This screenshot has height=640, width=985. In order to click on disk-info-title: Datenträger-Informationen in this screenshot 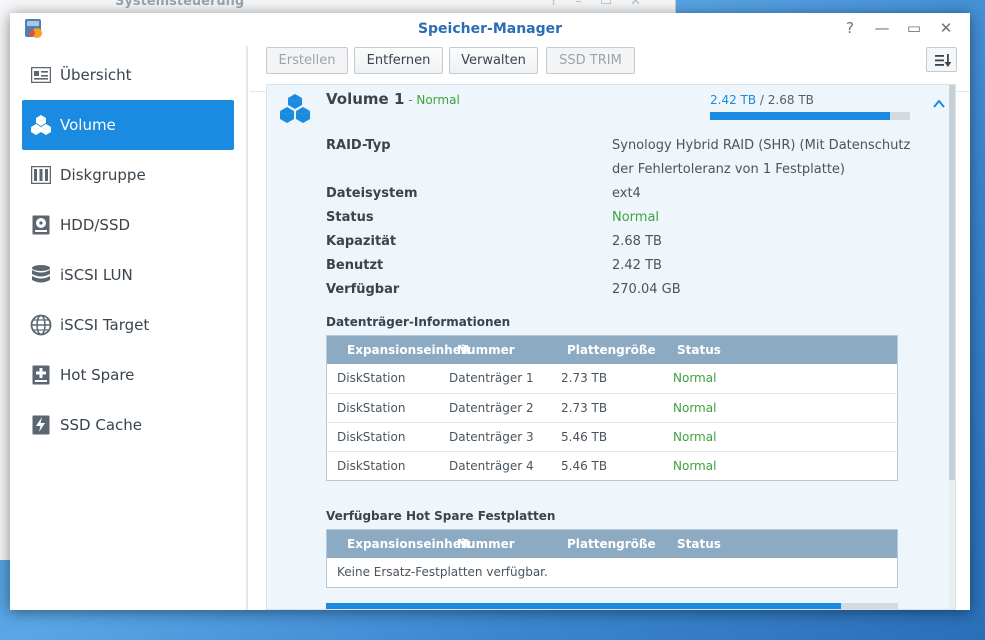, I will do `click(418, 322)`.